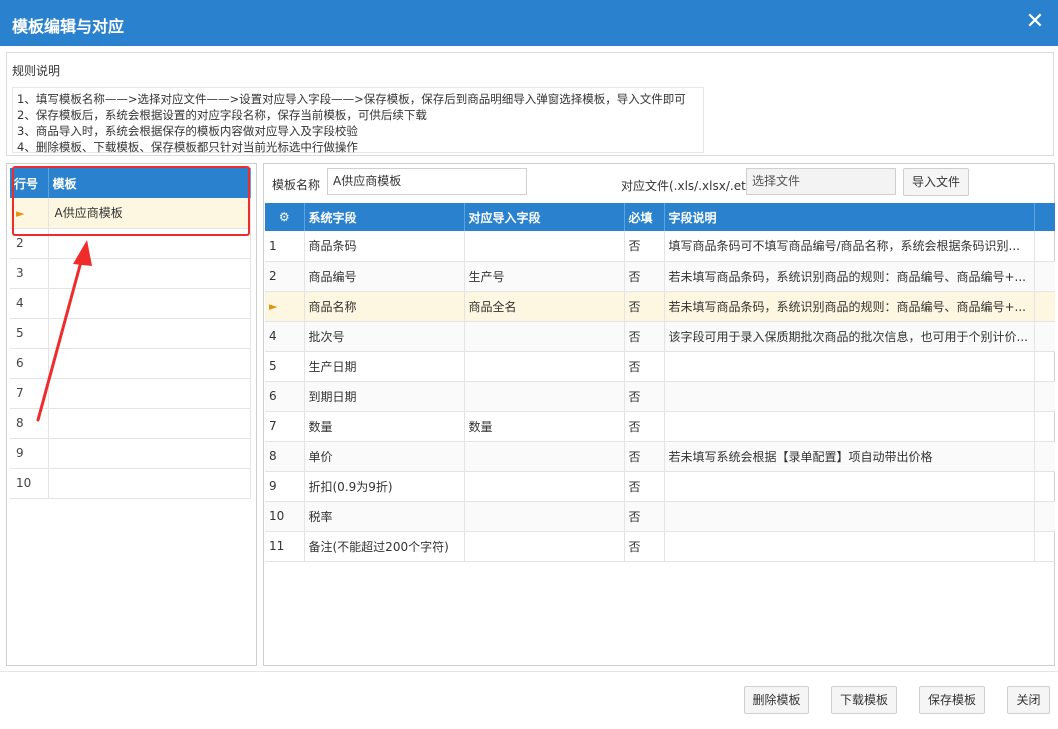 This screenshot has width=1058, height=729. Describe the element at coordinates (660, 456) in the screenshot. I see `table-row: 8 单价 否 若未填写系统会根据【录单配置】项自动带出价格` at that location.